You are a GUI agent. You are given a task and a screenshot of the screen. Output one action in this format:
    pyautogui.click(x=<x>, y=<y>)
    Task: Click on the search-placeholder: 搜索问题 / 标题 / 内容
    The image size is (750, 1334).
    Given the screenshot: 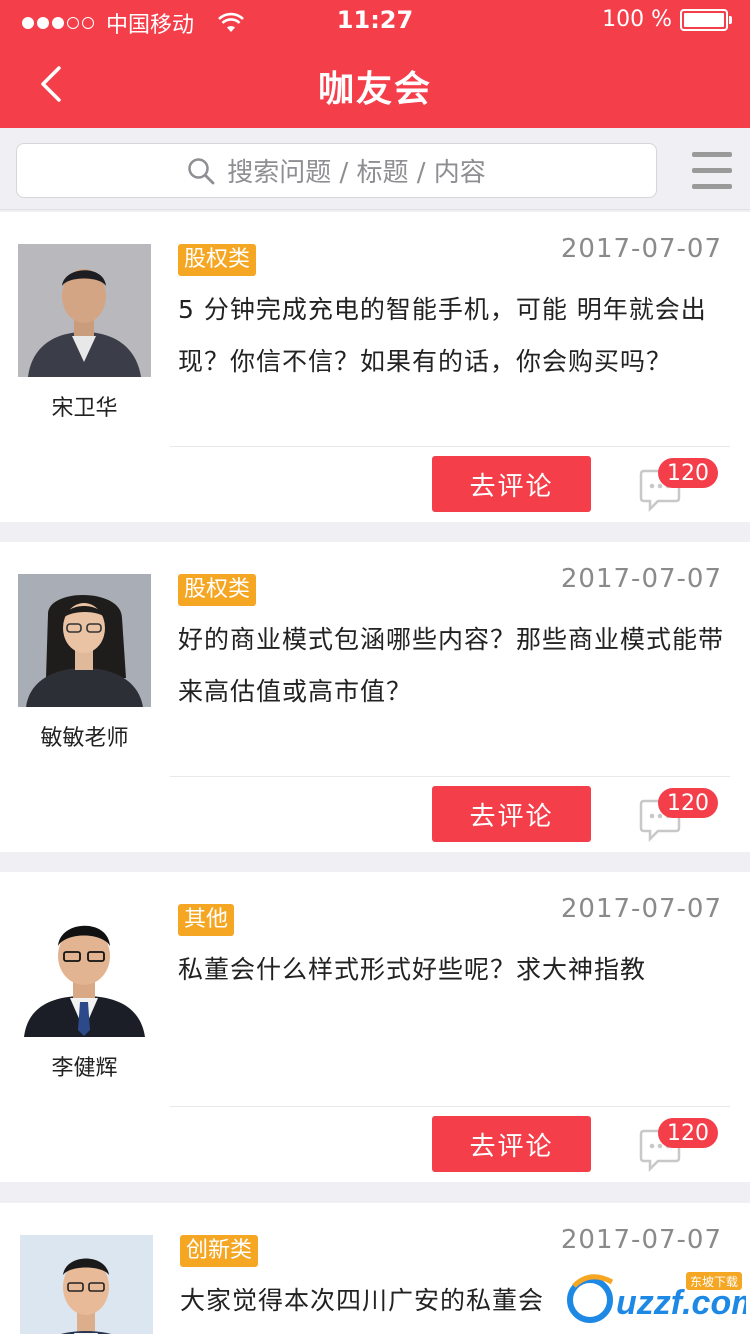 What is the action you would take?
    pyautogui.click(x=356, y=173)
    